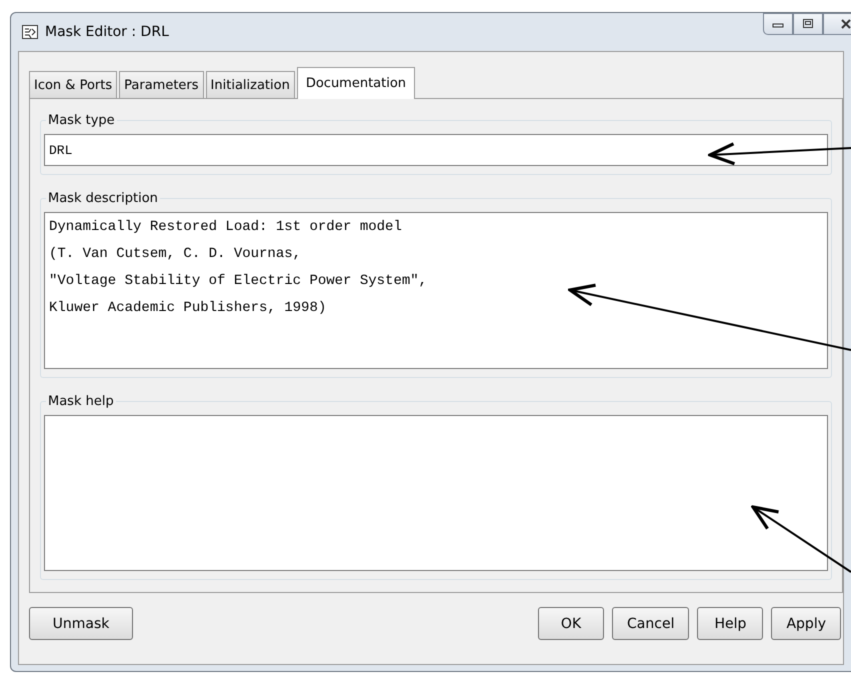  What do you see at coordinates (73, 84) in the screenshot?
I see `tab: Icon & Ports` at bounding box center [73, 84].